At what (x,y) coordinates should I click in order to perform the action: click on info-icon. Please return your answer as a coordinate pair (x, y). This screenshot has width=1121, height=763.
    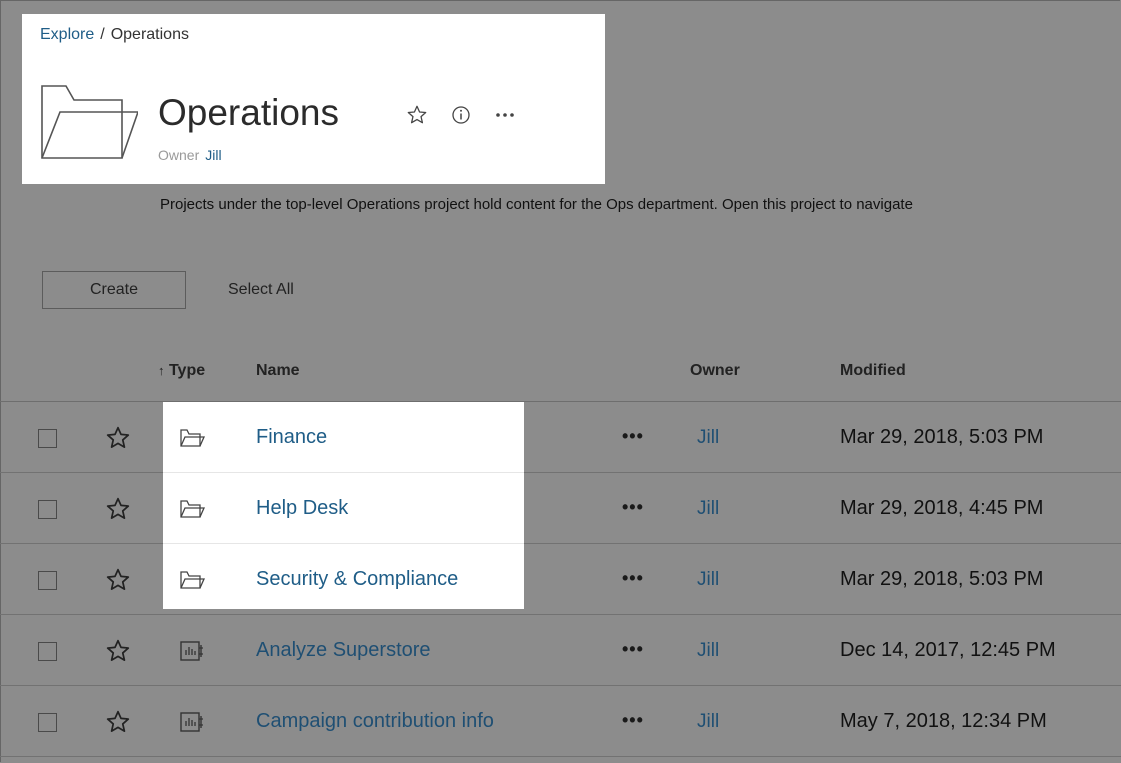
    Looking at the image, I should click on (461, 115).